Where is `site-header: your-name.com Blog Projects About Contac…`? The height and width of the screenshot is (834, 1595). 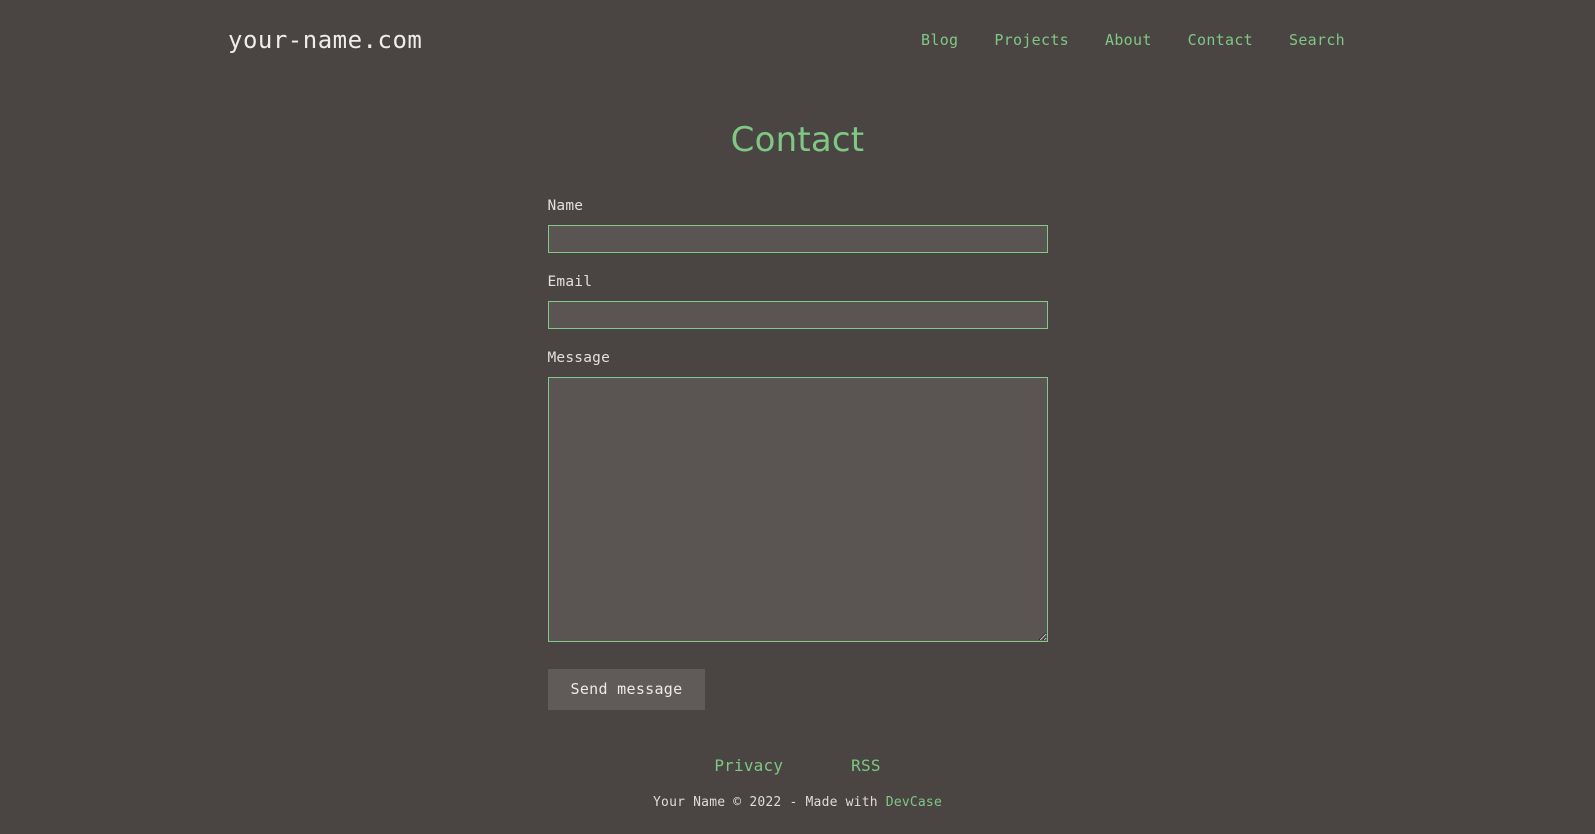 site-header: your-name.com Blog Projects About Contac… is located at coordinates (797, 40).